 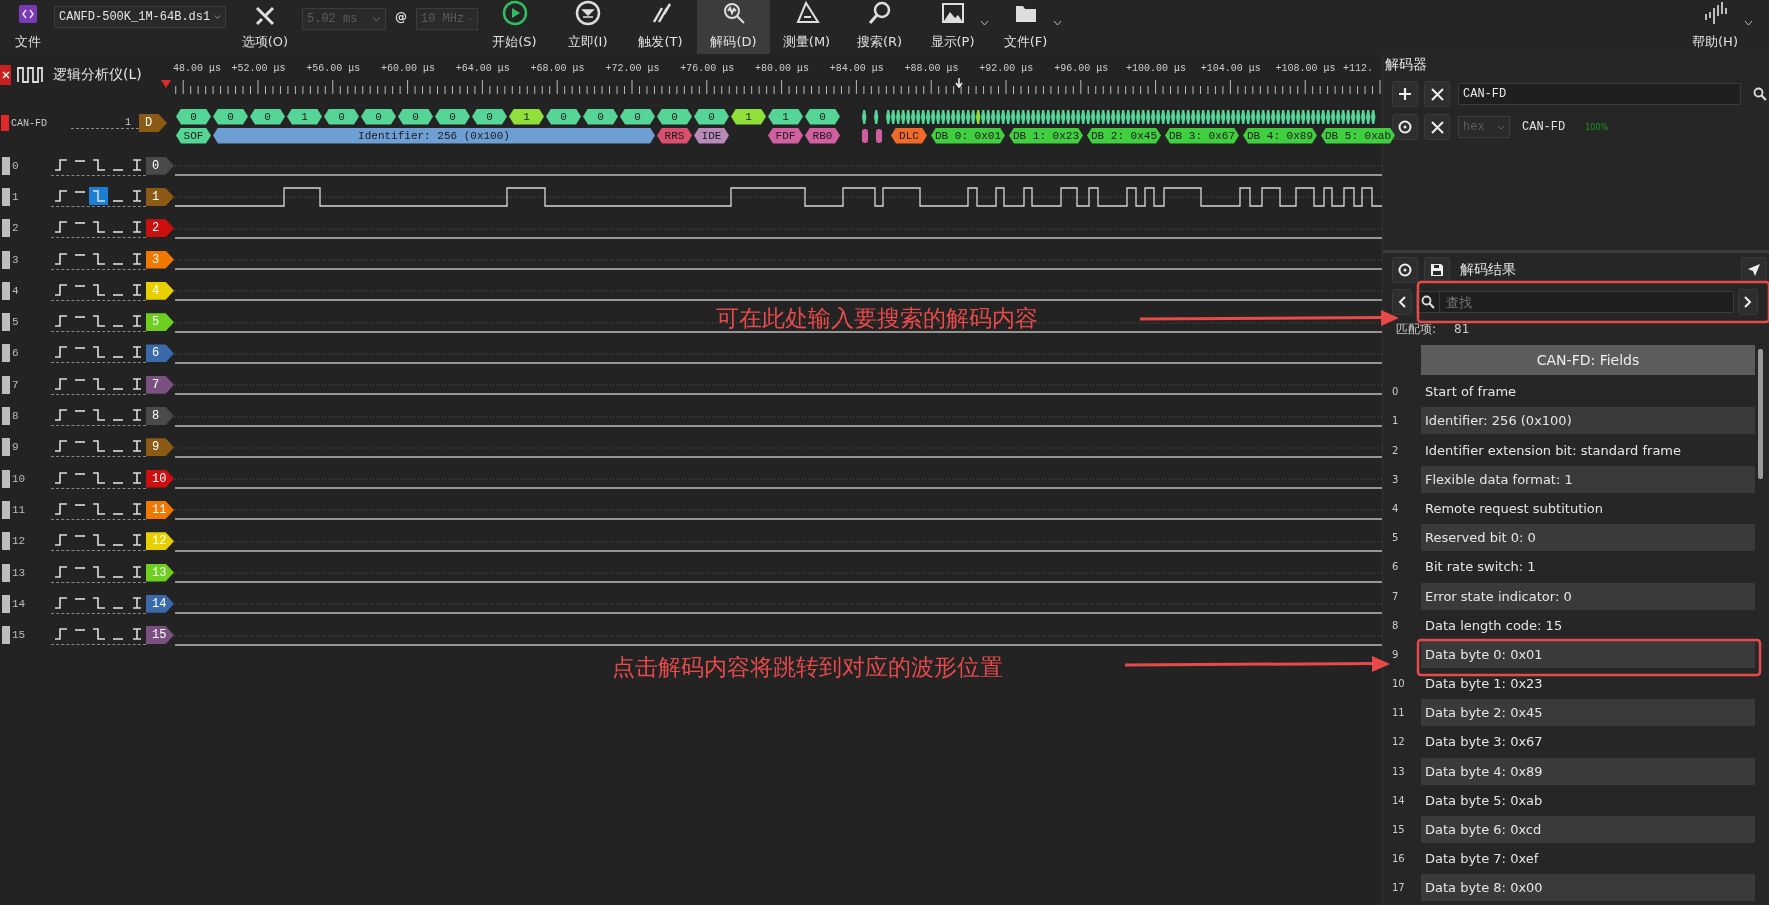 I want to click on table-cell: Data byte 5: 0xab, so click(x=1588, y=800).